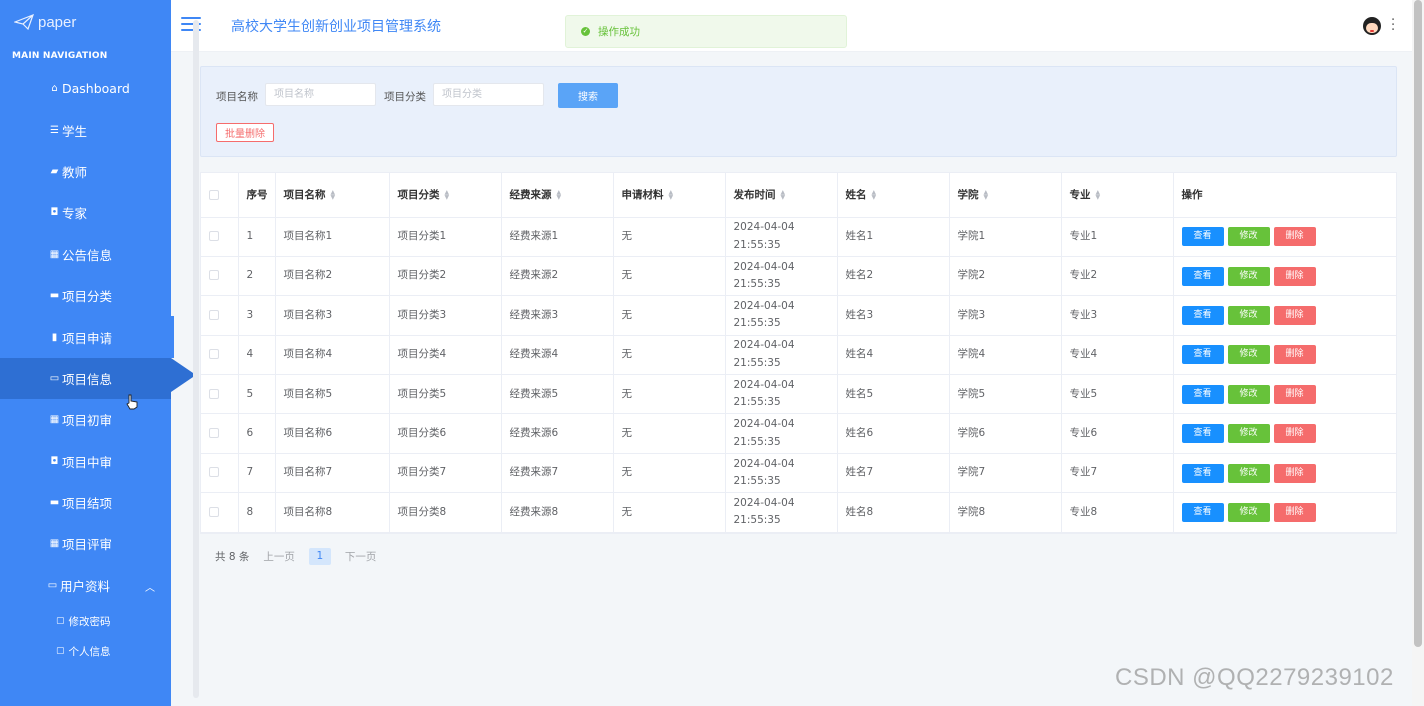 The image size is (1424, 706). What do you see at coordinates (87, 337) in the screenshot?
I see `sidebar-item: ▮ 项目申请` at bounding box center [87, 337].